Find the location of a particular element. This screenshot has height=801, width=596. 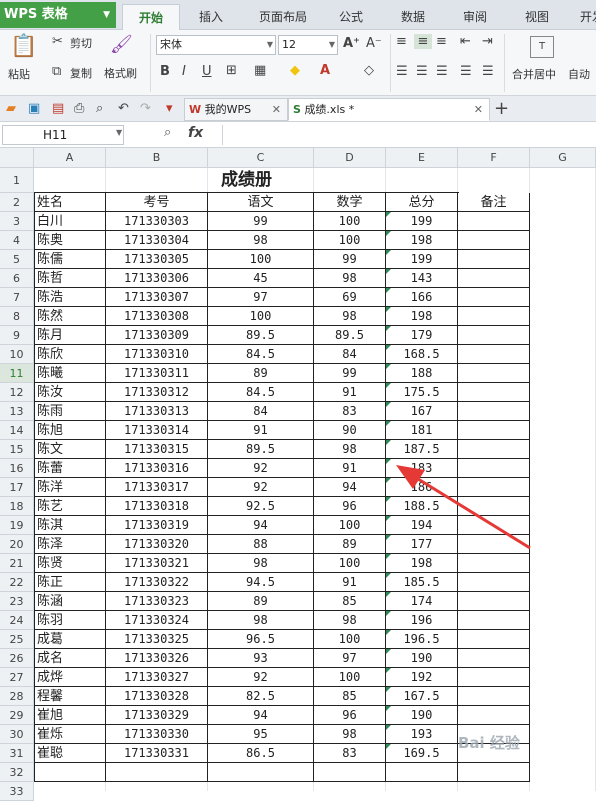

merge-icon: T is located at coordinates (542, 47).